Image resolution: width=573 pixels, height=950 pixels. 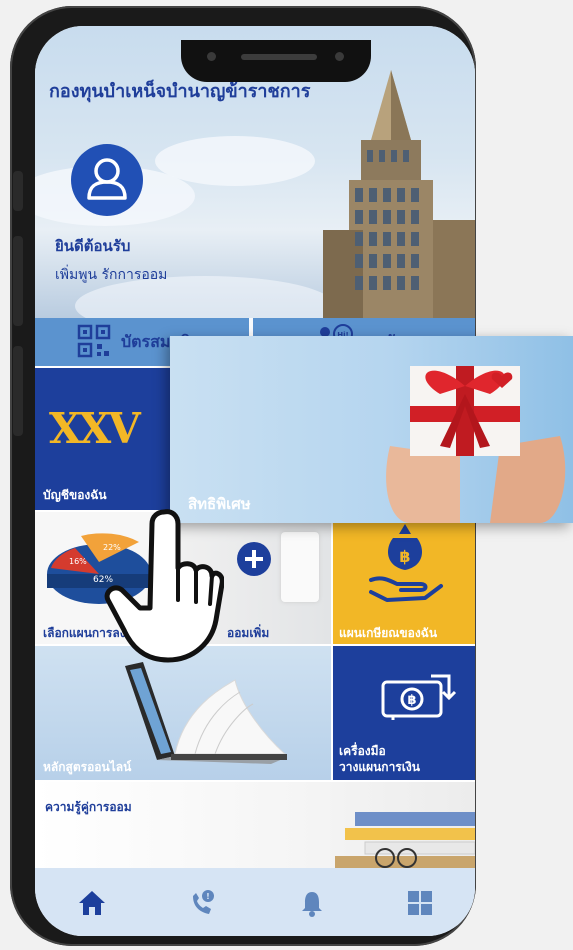 What do you see at coordinates (94, 341) in the screenshot?
I see `qr-code-icon` at bounding box center [94, 341].